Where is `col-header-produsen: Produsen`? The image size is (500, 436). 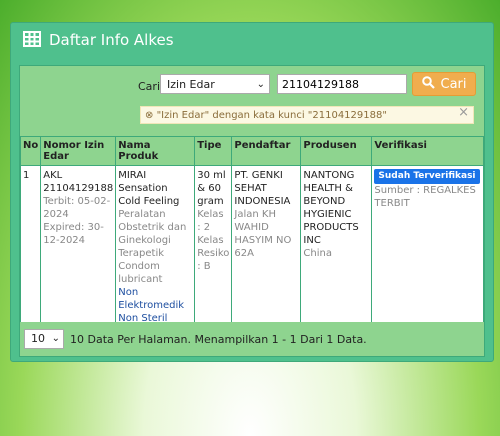 col-header-produsen: Produsen is located at coordinates (336, 151).